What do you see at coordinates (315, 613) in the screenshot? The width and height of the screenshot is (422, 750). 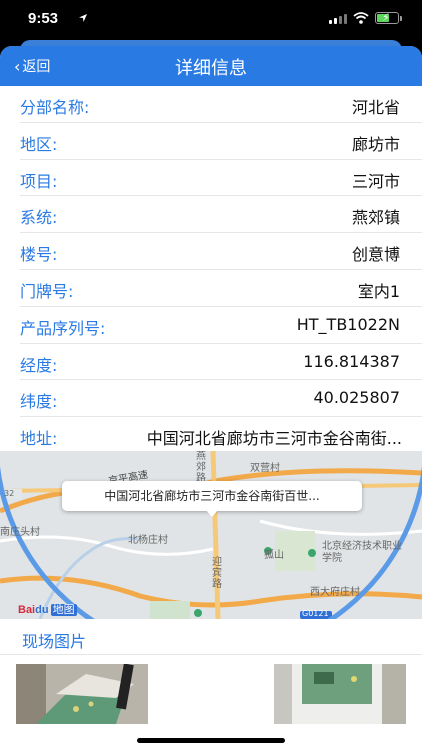 I see `map-label-g0121: G0121` at bounding box center [315, 613].